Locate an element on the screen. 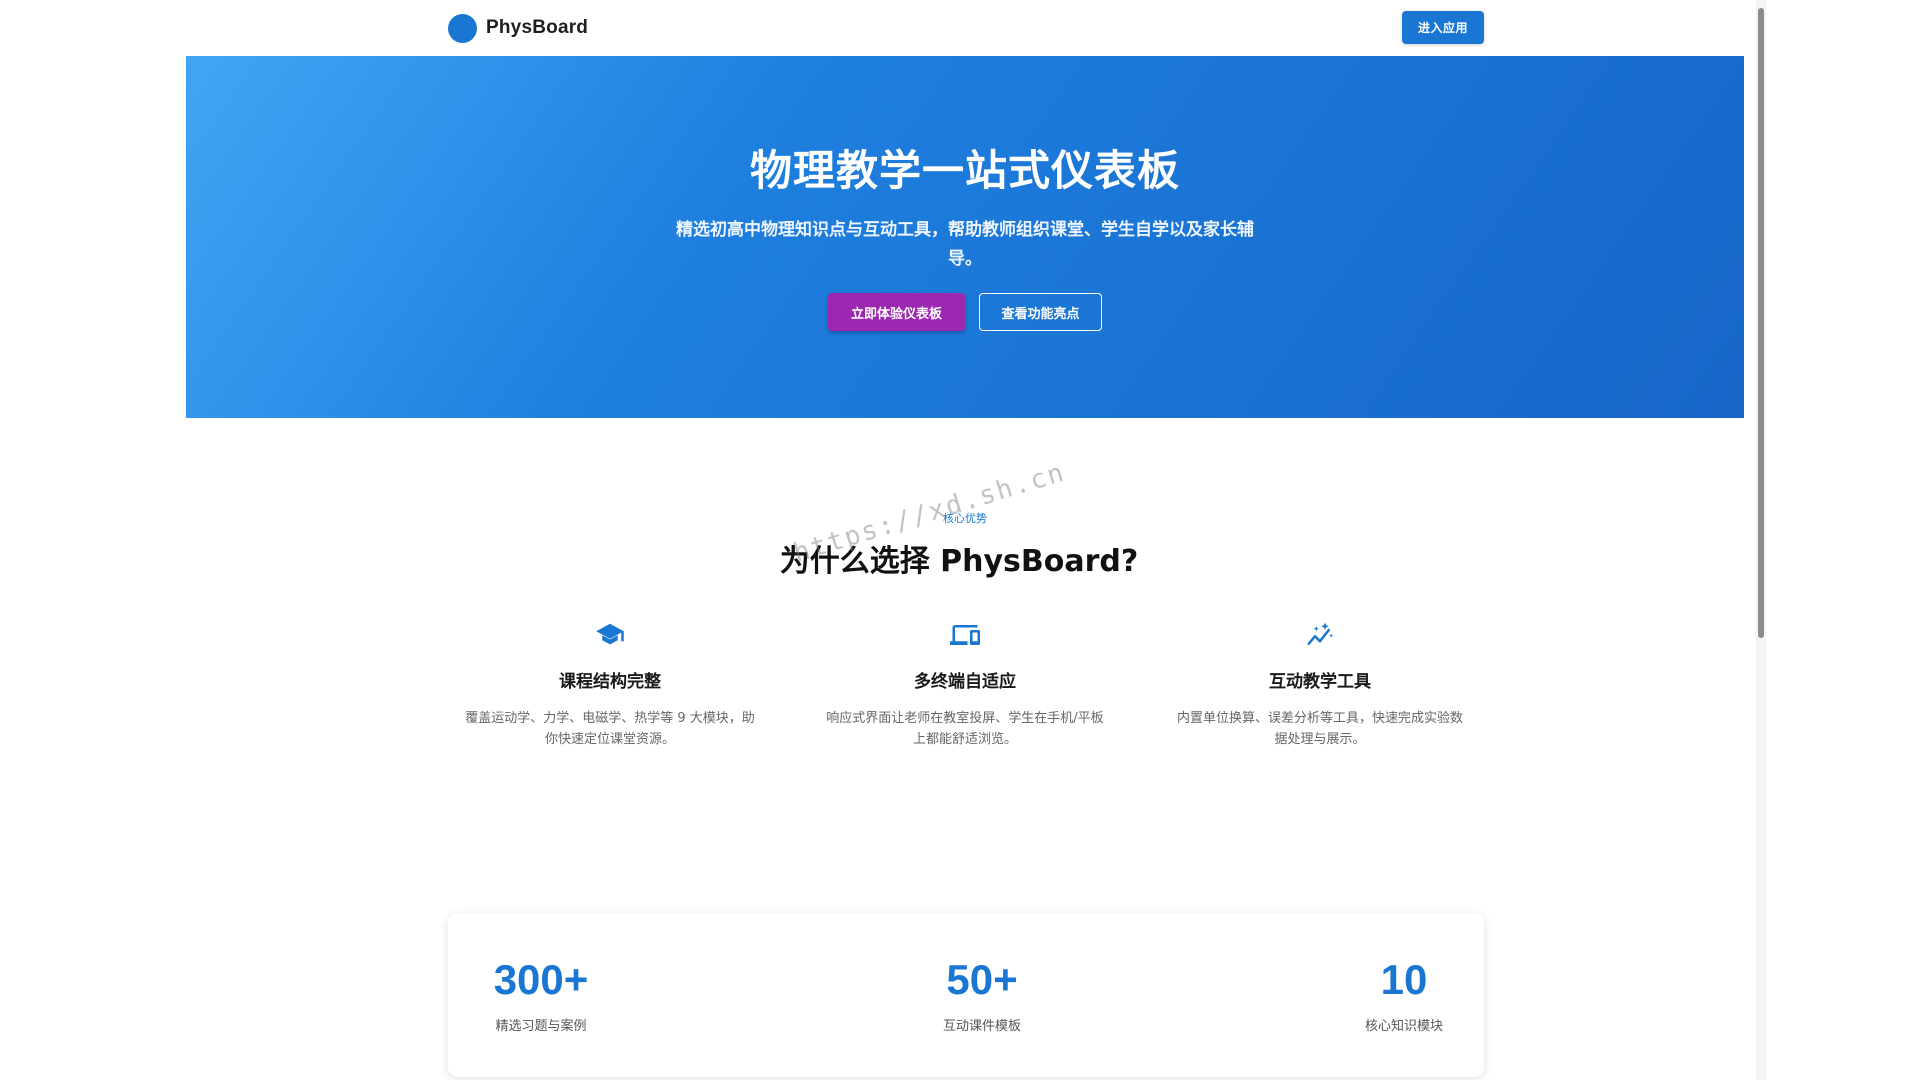 This screenshot has height=1080, width=1920. sparkle-chart-icon is located at coordinates (1320, 635).